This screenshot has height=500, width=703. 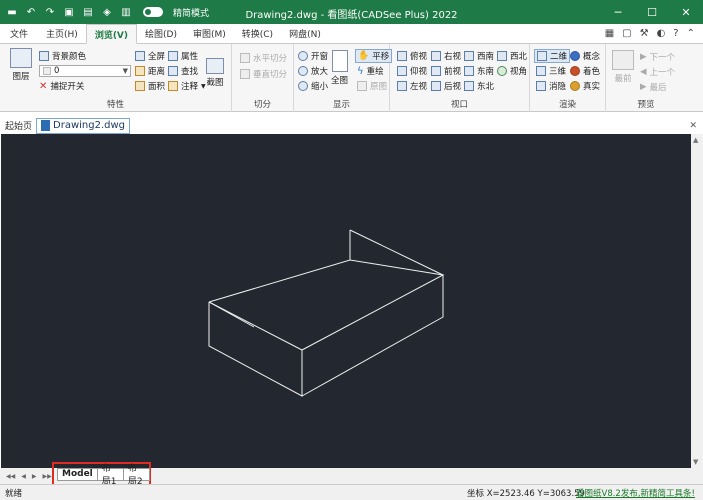 I want to click on view-se-button: 东南, so click(x=479, y=71).